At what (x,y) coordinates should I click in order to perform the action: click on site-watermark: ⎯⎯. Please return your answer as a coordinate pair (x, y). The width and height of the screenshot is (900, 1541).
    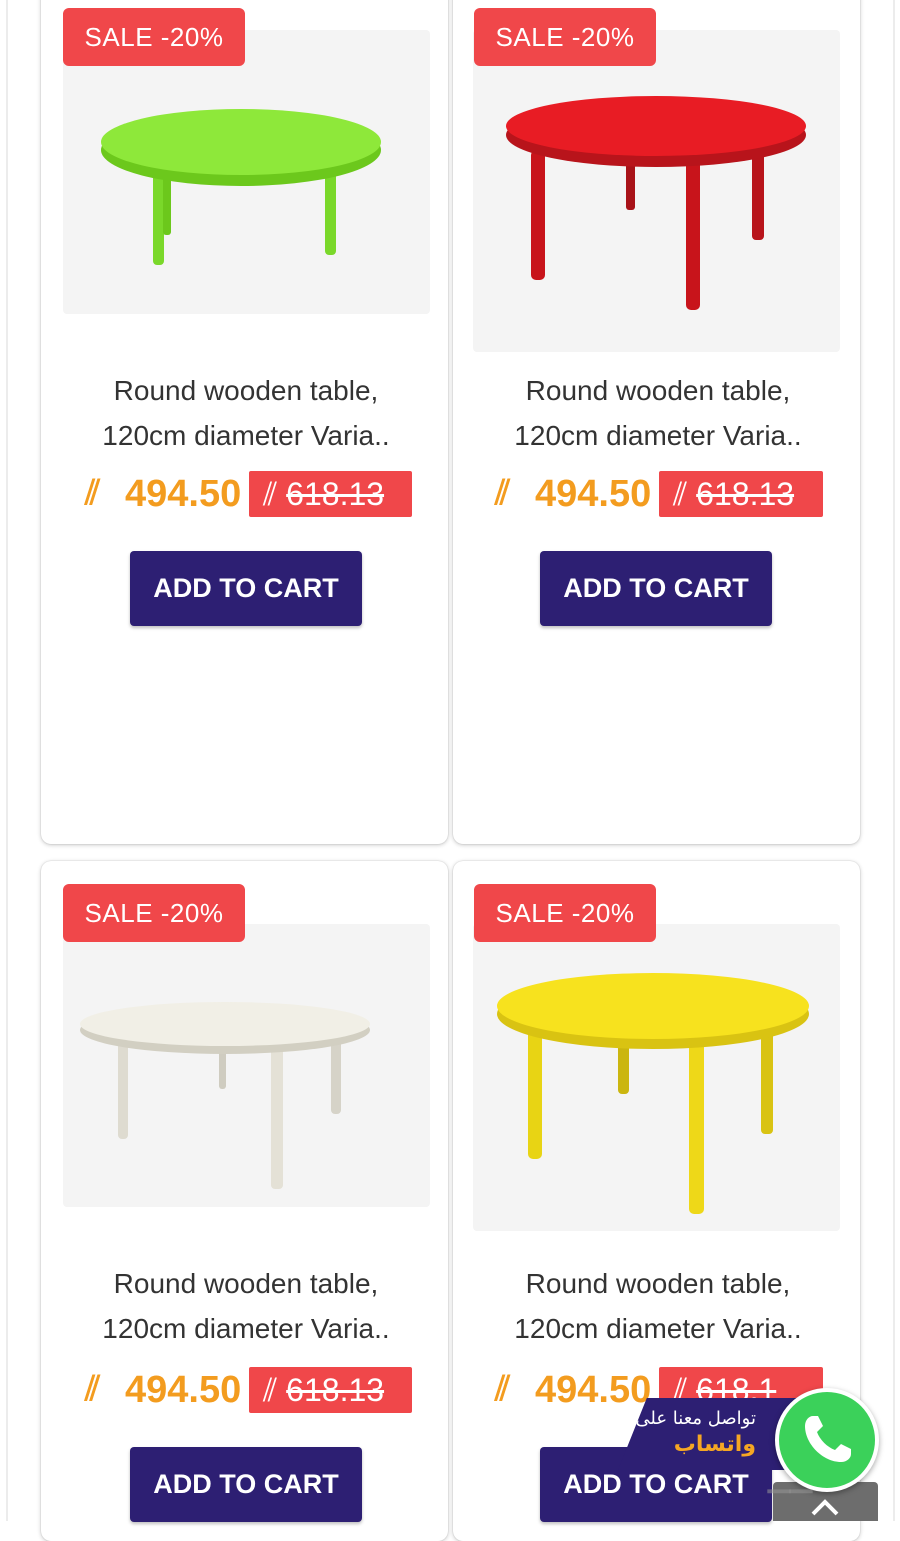
    Looking at the image, I should click on (790, 1487).